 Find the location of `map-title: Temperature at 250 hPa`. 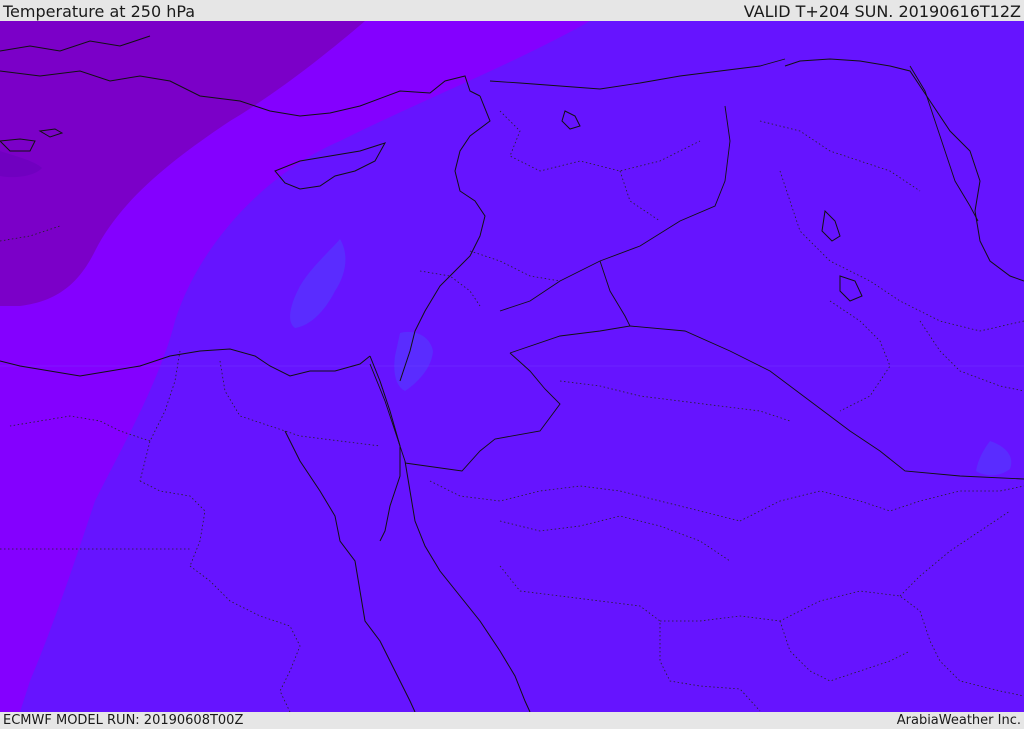

map-title: Temperature at 250 hPa is located at coordinates (99, 11).